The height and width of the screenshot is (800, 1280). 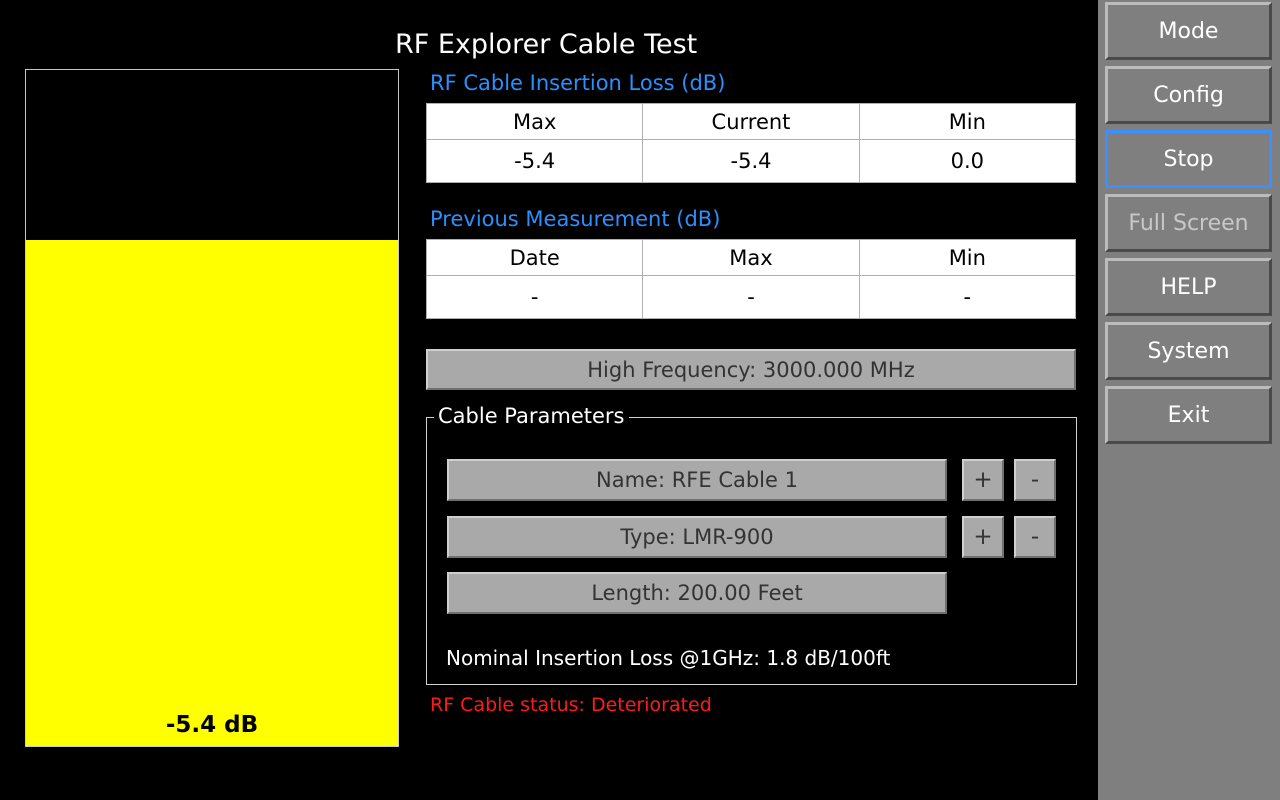 What do you see at coordinates (751, 297) in the screenshot?
I see `value-max: -` at bounding box center [751, 297].